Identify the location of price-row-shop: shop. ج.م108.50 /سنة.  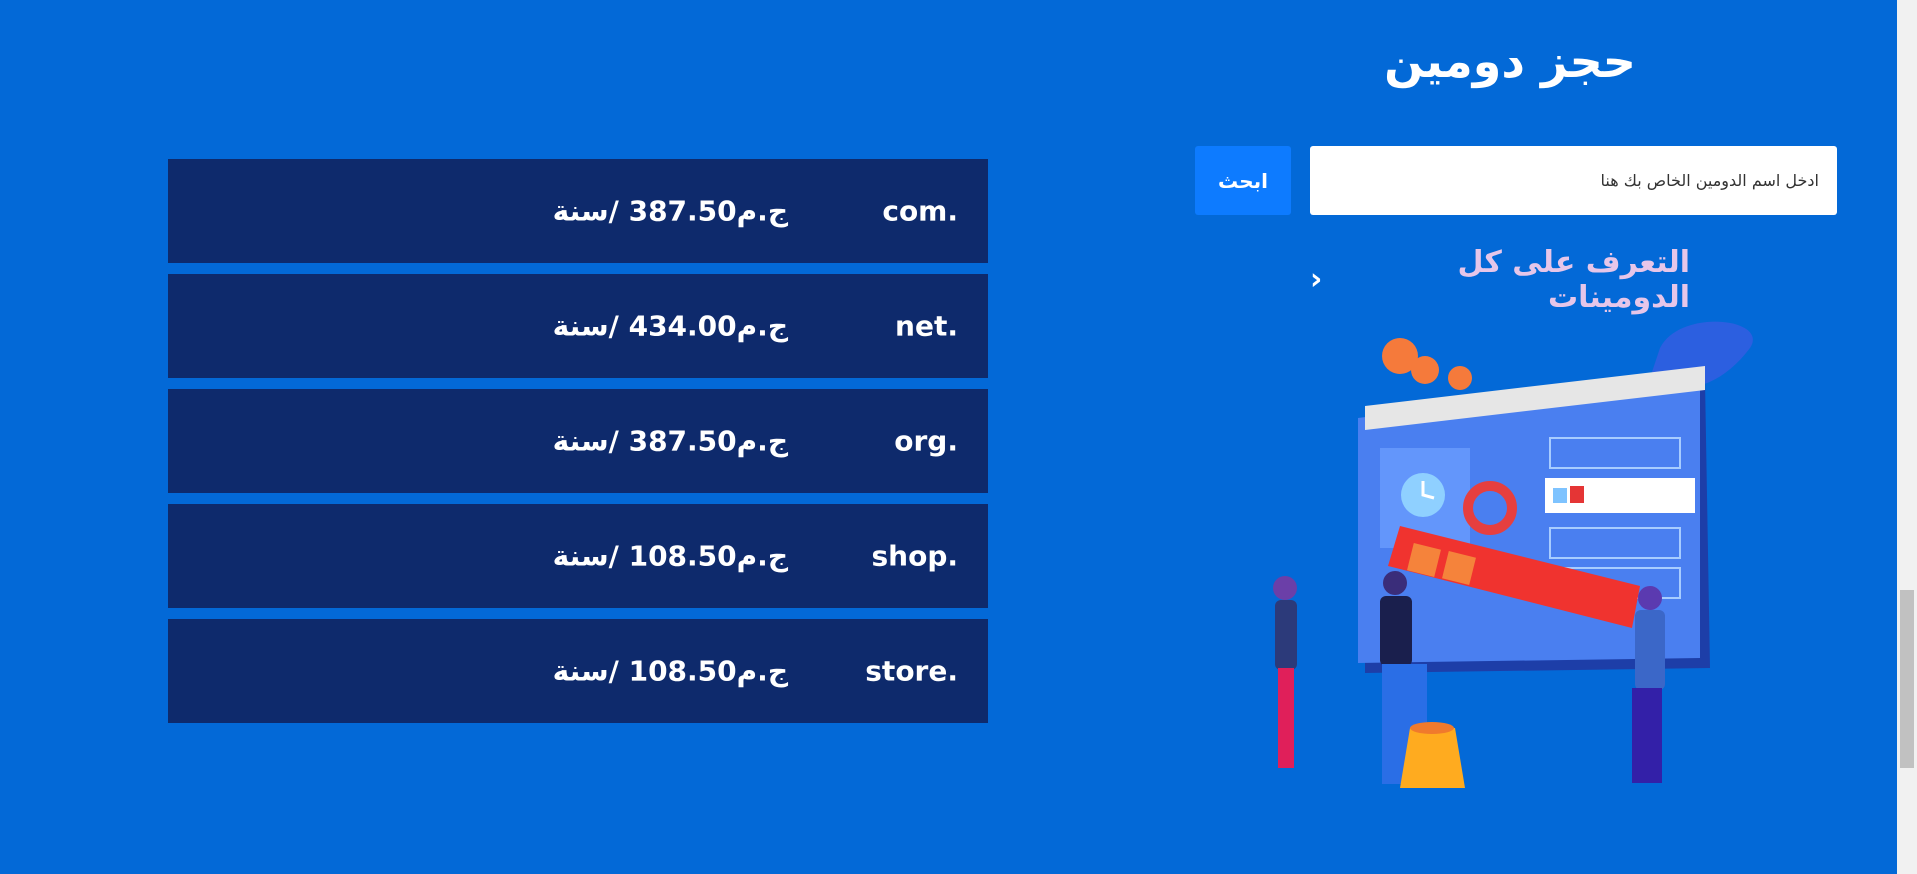
(578, 556).